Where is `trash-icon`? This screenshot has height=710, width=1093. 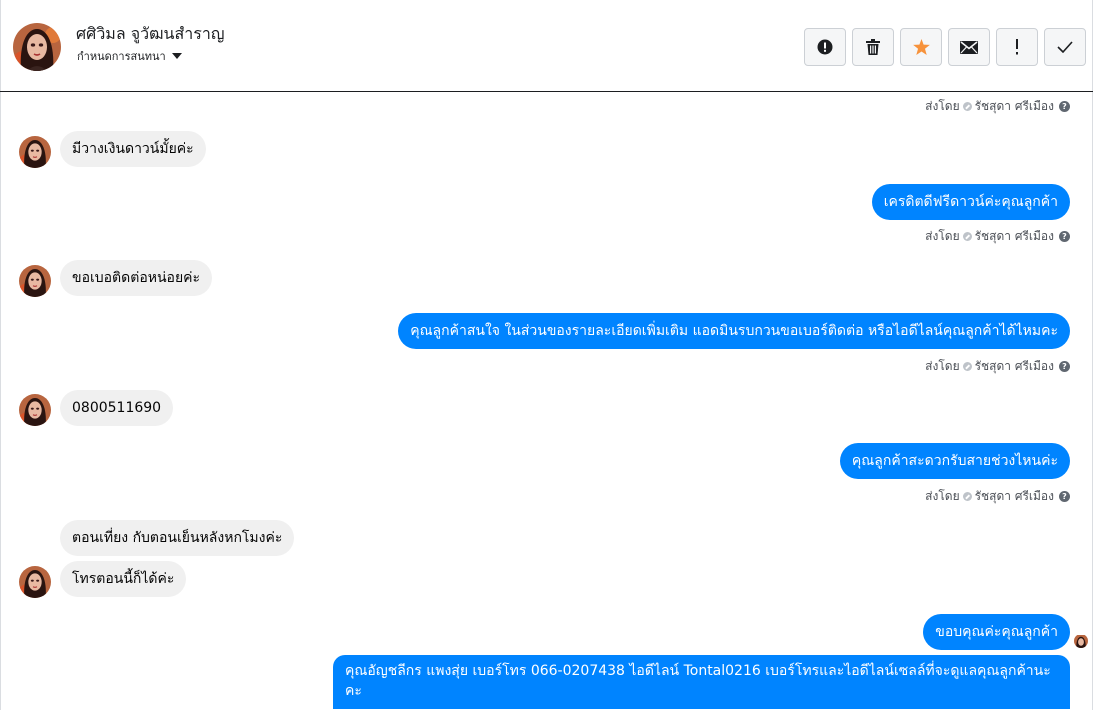
trash-icon is located at coordinates (873, 47).